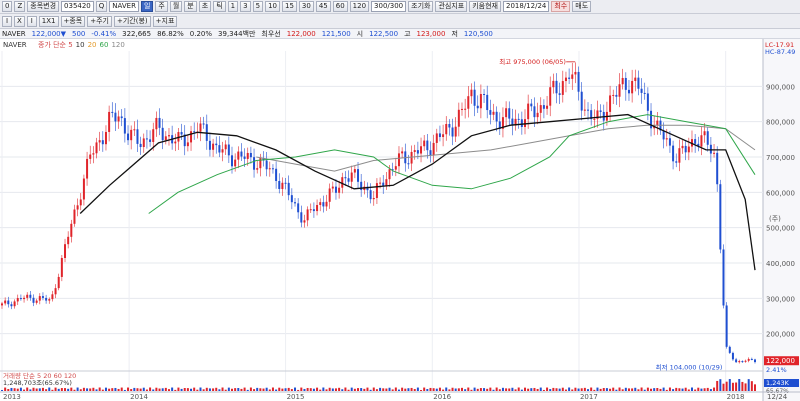 This screenshot has height=401, width=800. Describe the element at coordinates (272, 6) in the screenshot. I see `toolbar-item-15: 10` at that location.